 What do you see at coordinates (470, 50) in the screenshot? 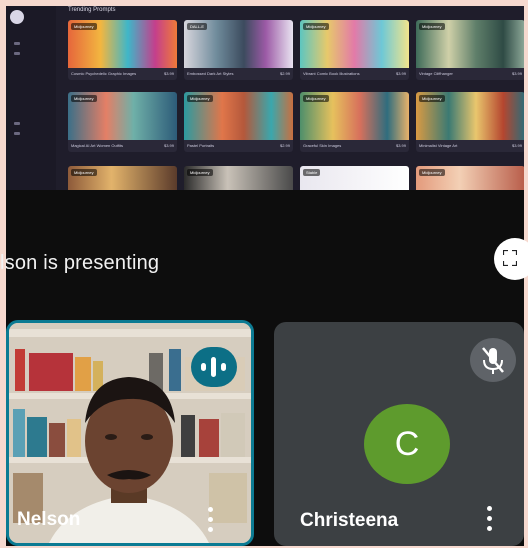
I see `prompt-card: Midjourney Vintage Cliffhanger $3.99` at bounding box center [470, 50].